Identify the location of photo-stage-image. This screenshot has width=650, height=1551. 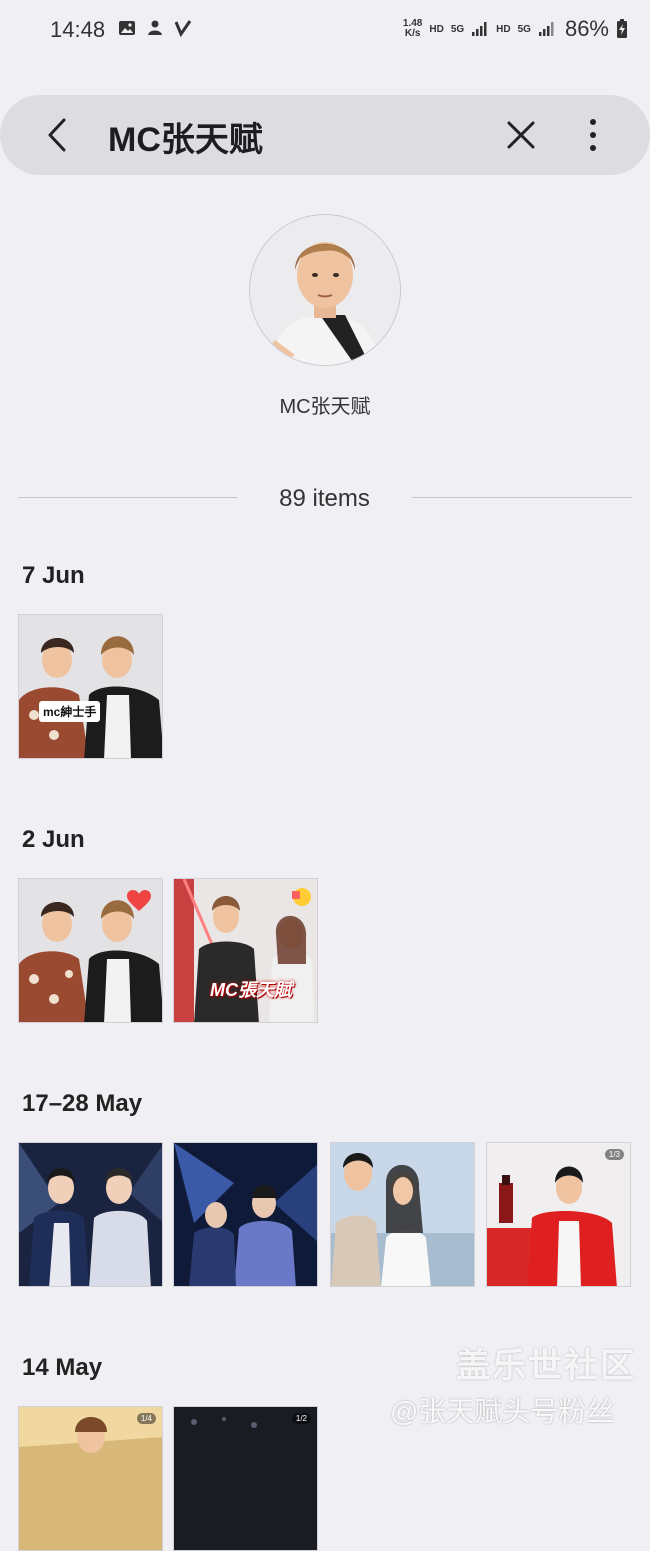
(245, 1214).